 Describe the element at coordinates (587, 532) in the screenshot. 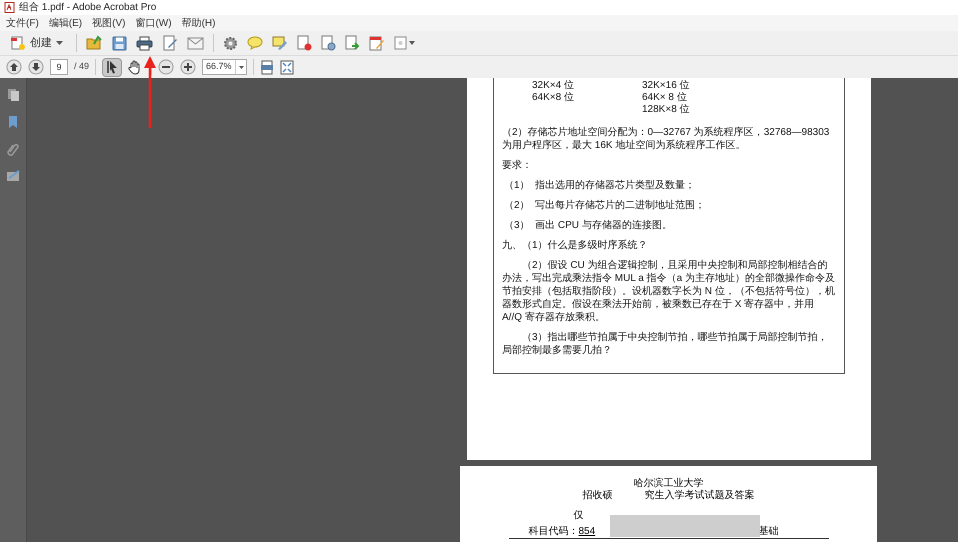

I see `subject-code: 854` at that location.